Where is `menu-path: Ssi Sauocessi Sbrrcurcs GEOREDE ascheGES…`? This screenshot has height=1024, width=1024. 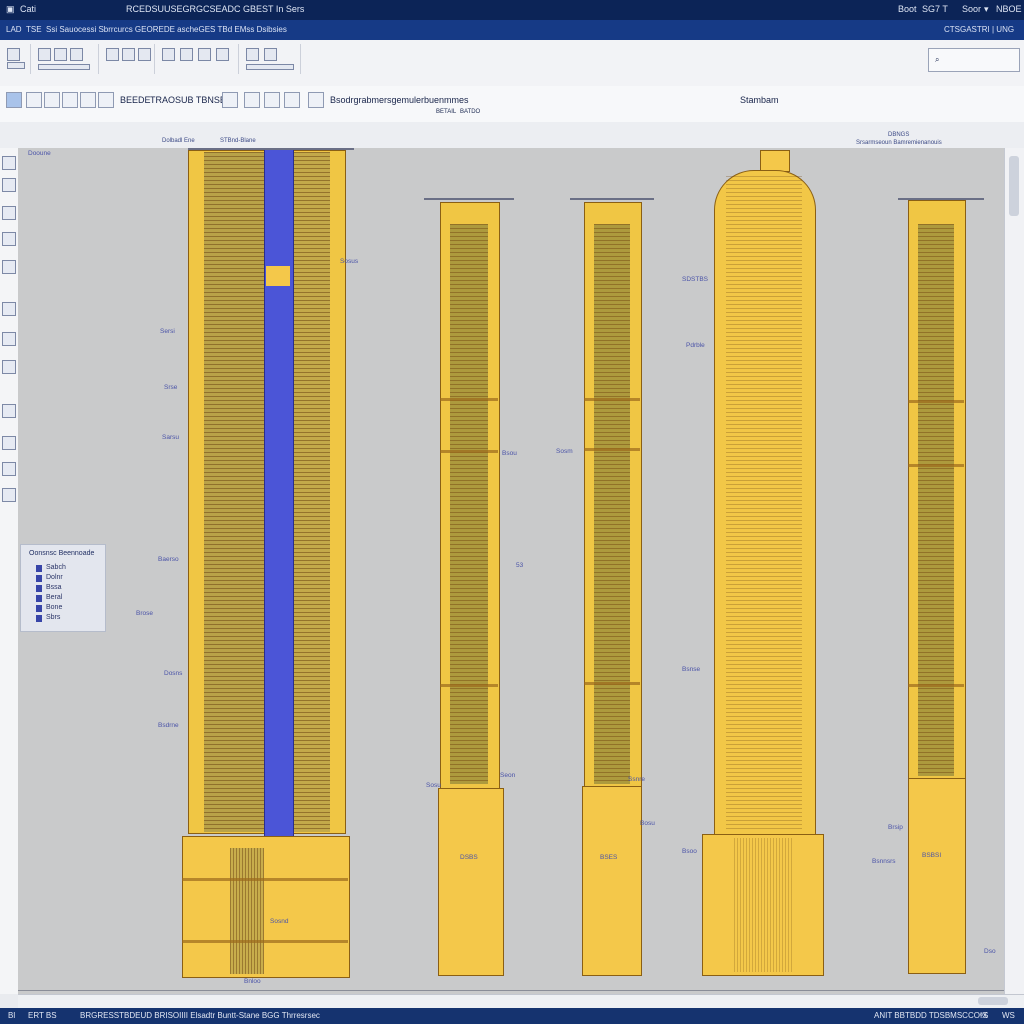
menu-path: Ssi Sauocessi Sbrrcurcs GEOREDE ascheGES… is located at coordinates (166, 29).